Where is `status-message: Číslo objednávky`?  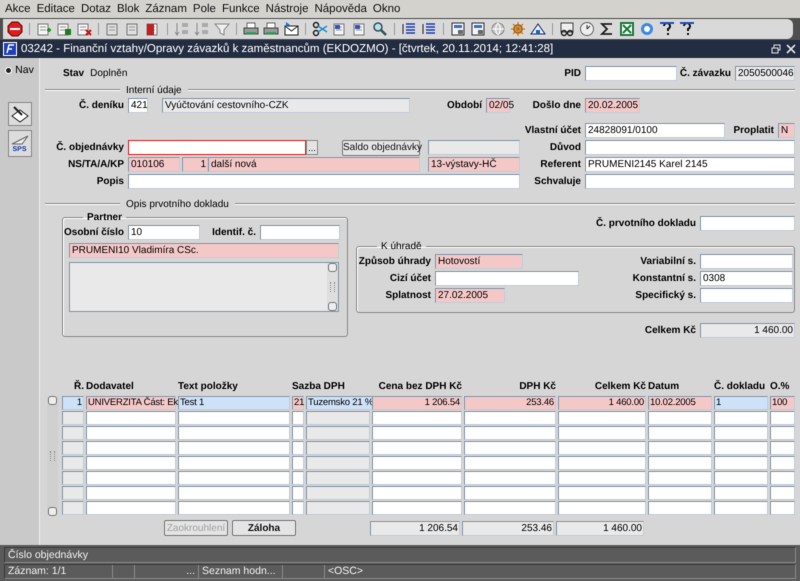 status-message: Číslo objednávky is located at coordinates (48, 554).